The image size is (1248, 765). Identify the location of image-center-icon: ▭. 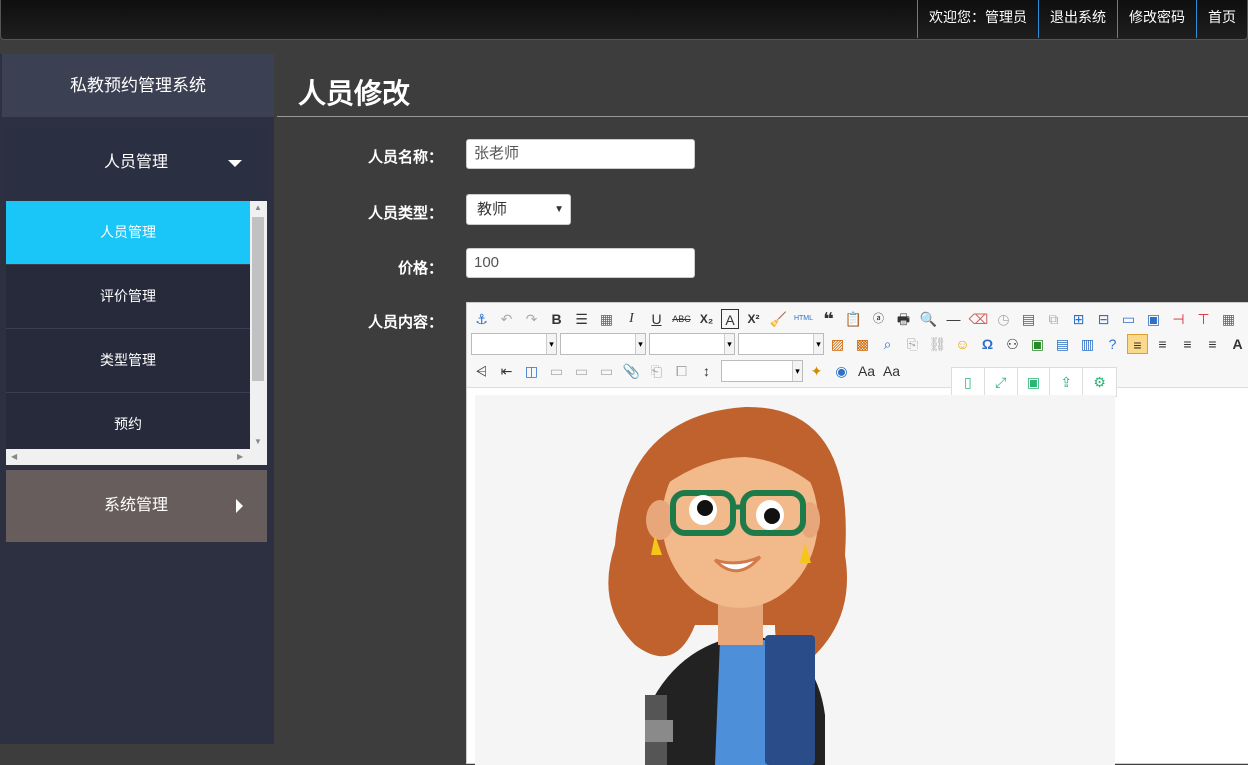
(581, 371).